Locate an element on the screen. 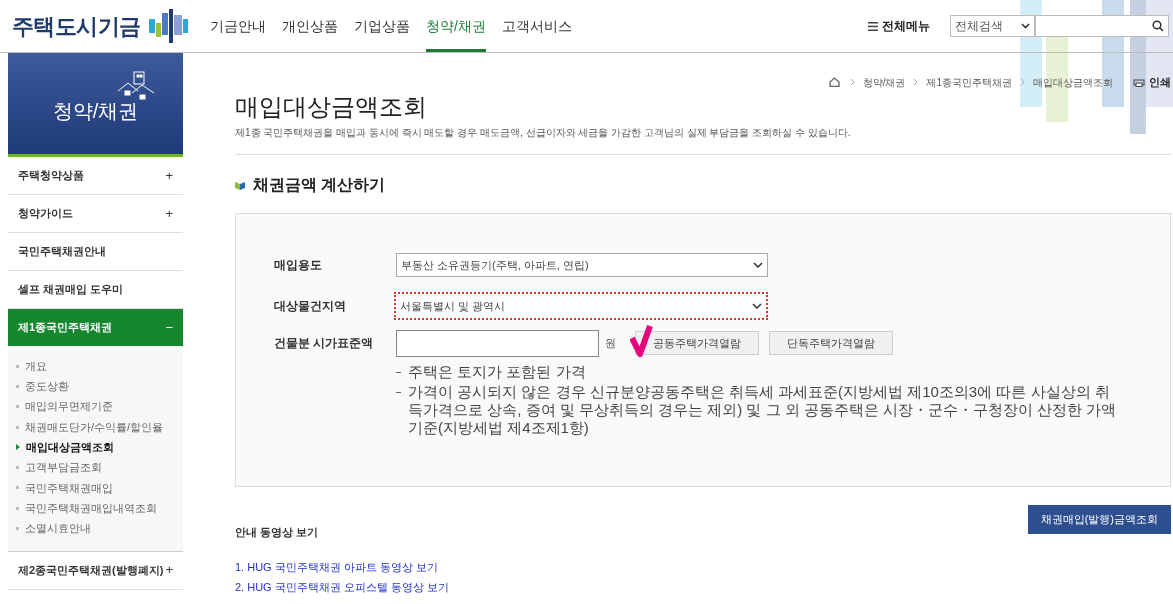  logo-icon is located at coordinates (168, 26).